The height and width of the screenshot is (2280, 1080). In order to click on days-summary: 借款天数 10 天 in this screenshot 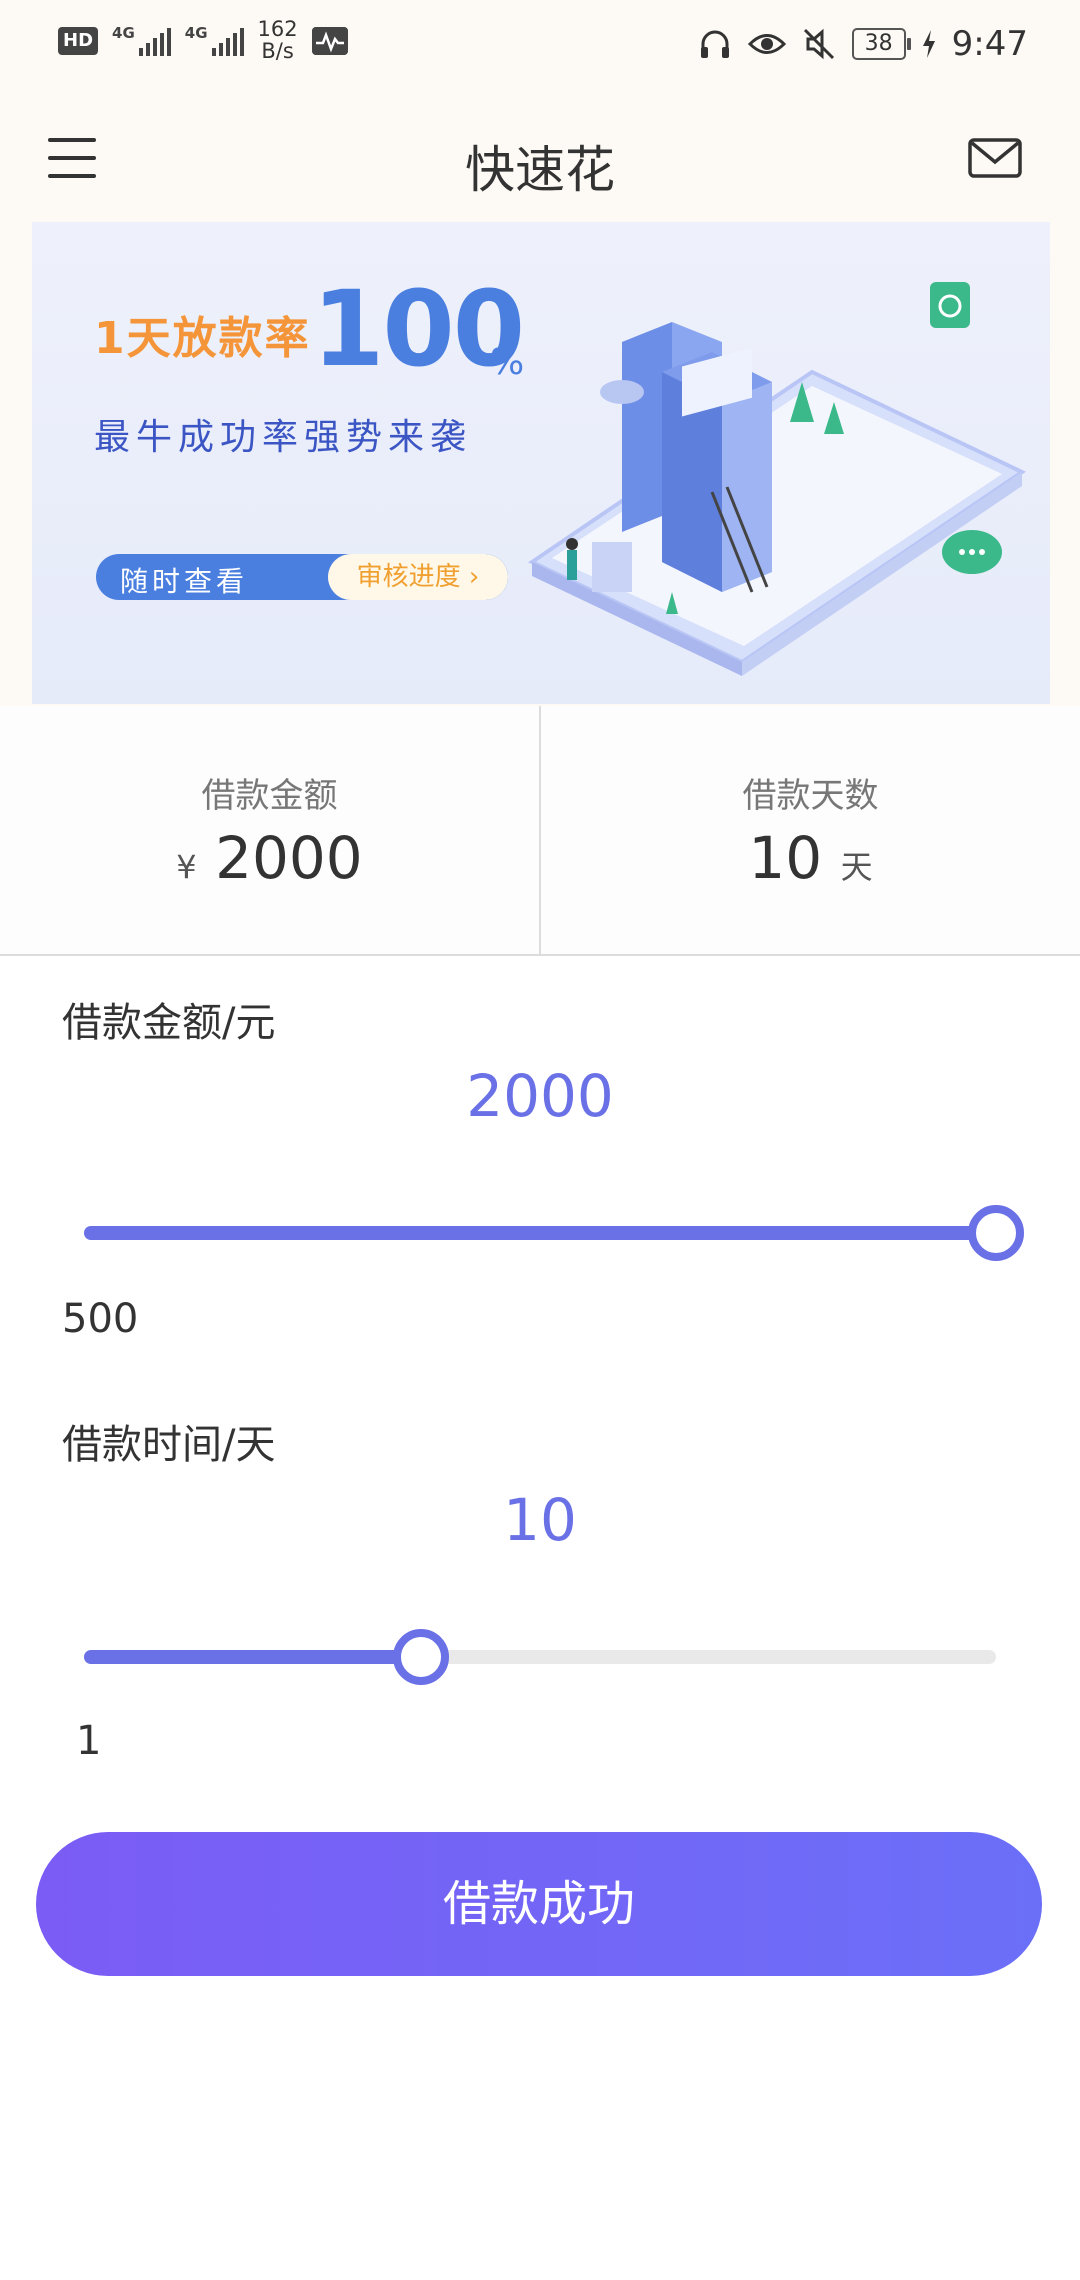, I will do `click(810, 830)`.